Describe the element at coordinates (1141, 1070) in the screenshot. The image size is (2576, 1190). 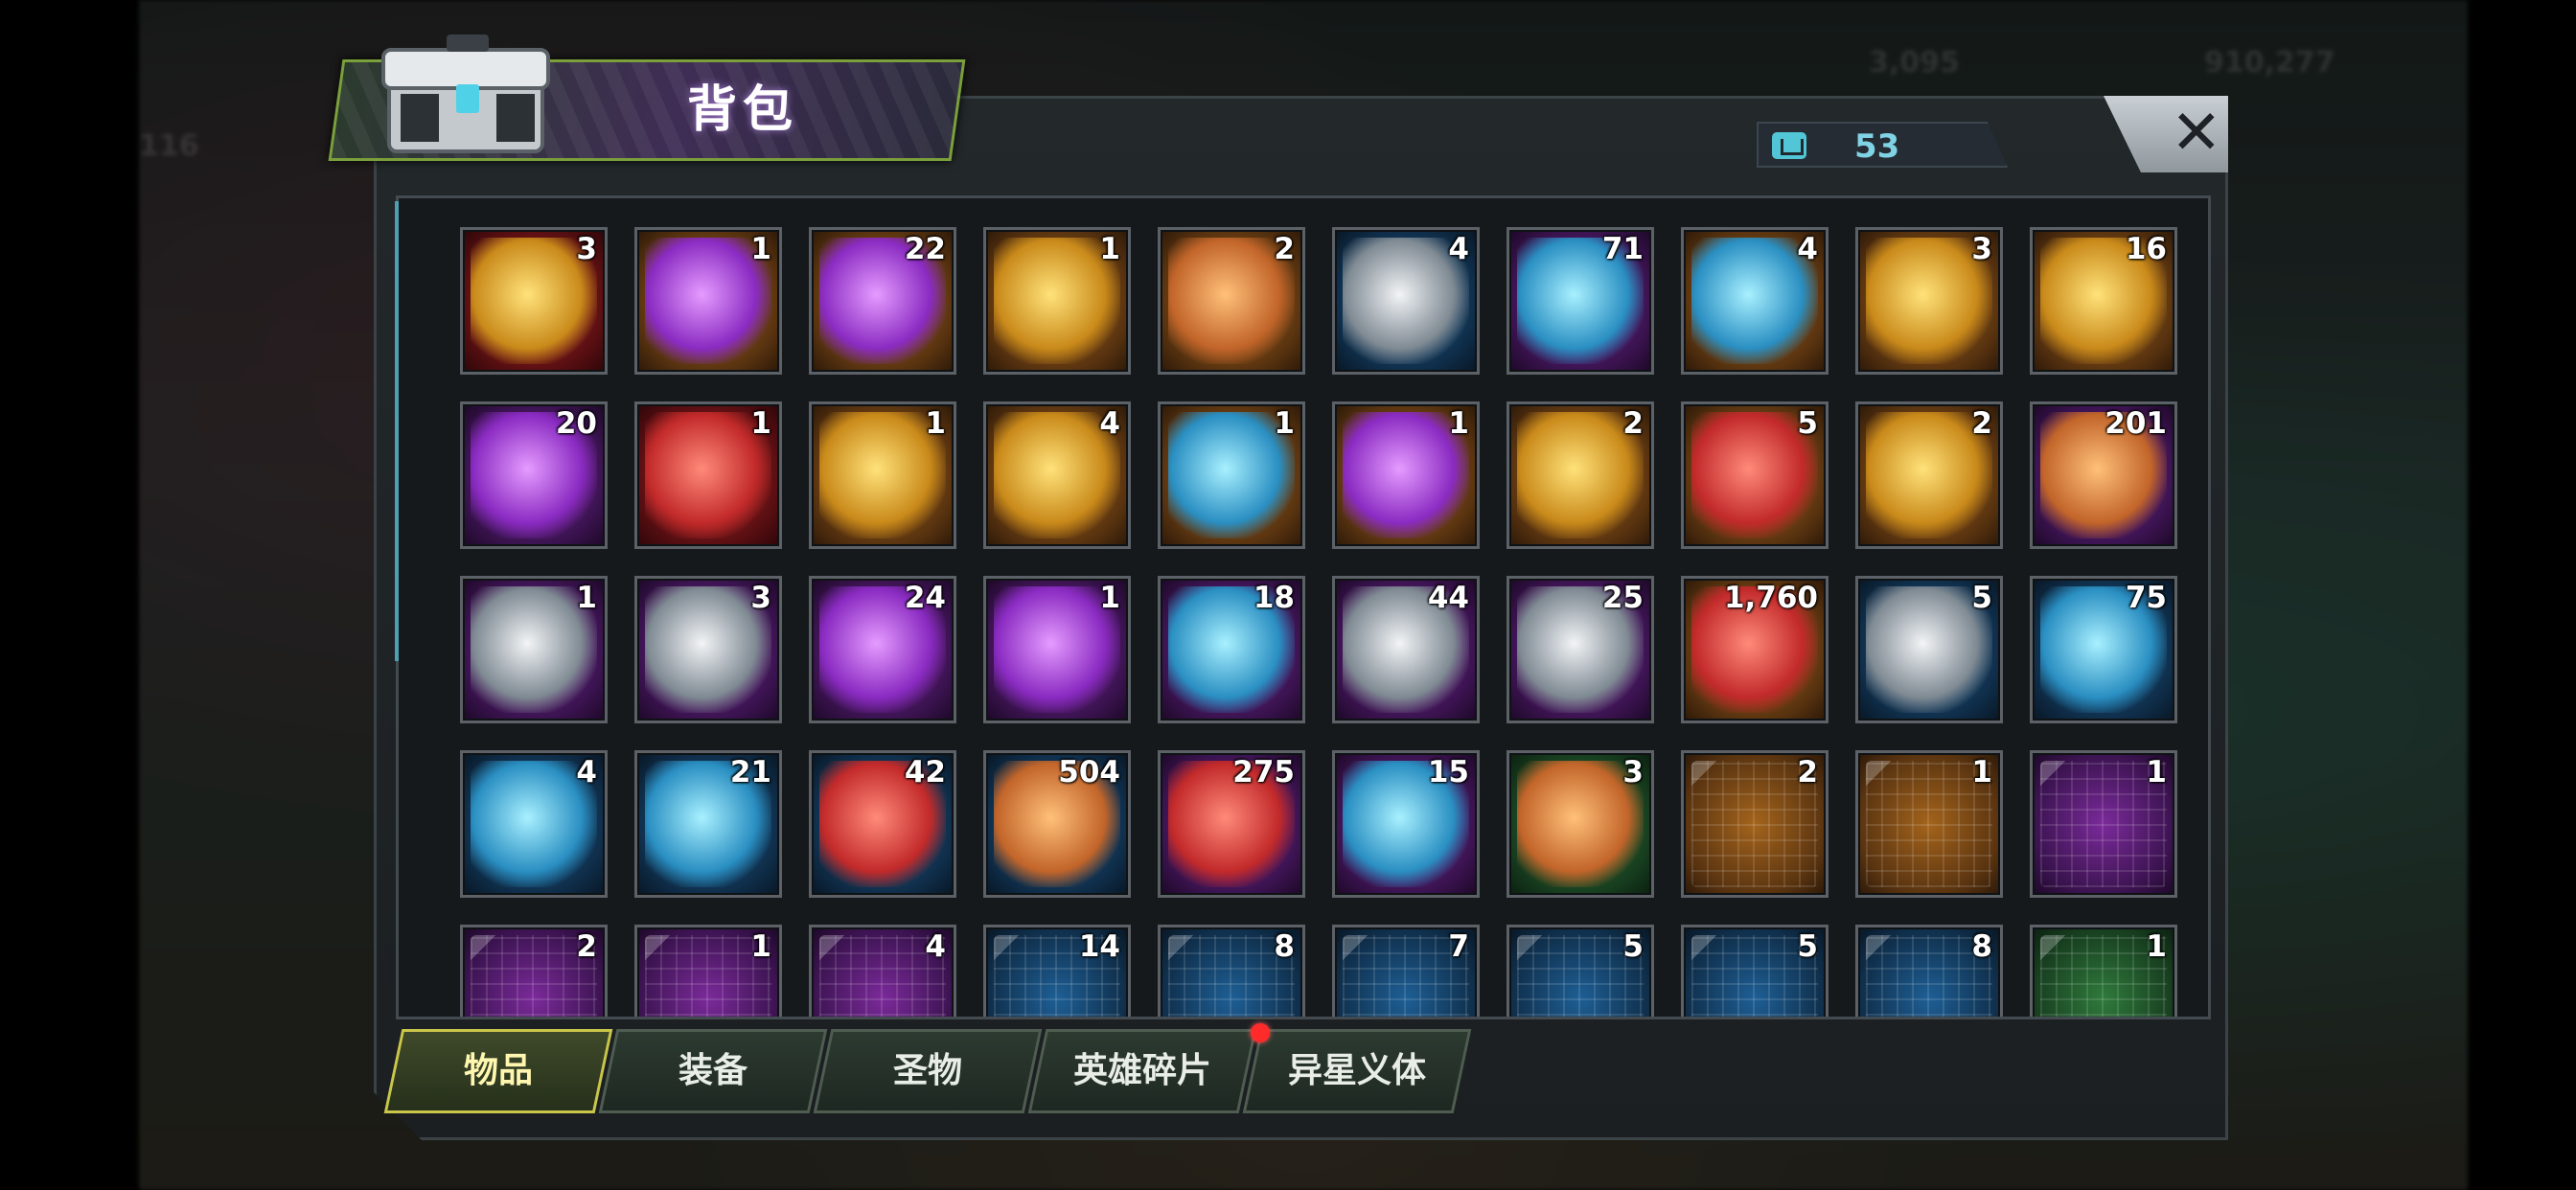
I see `tab-label: 英雄碎片` at that location.